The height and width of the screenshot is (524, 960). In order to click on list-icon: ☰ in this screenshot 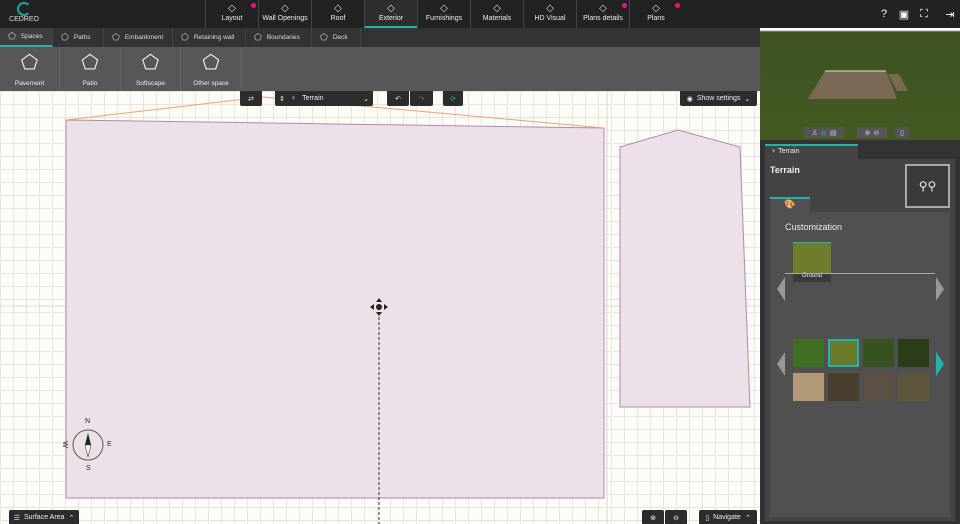, I will do `click(16, 518)`.